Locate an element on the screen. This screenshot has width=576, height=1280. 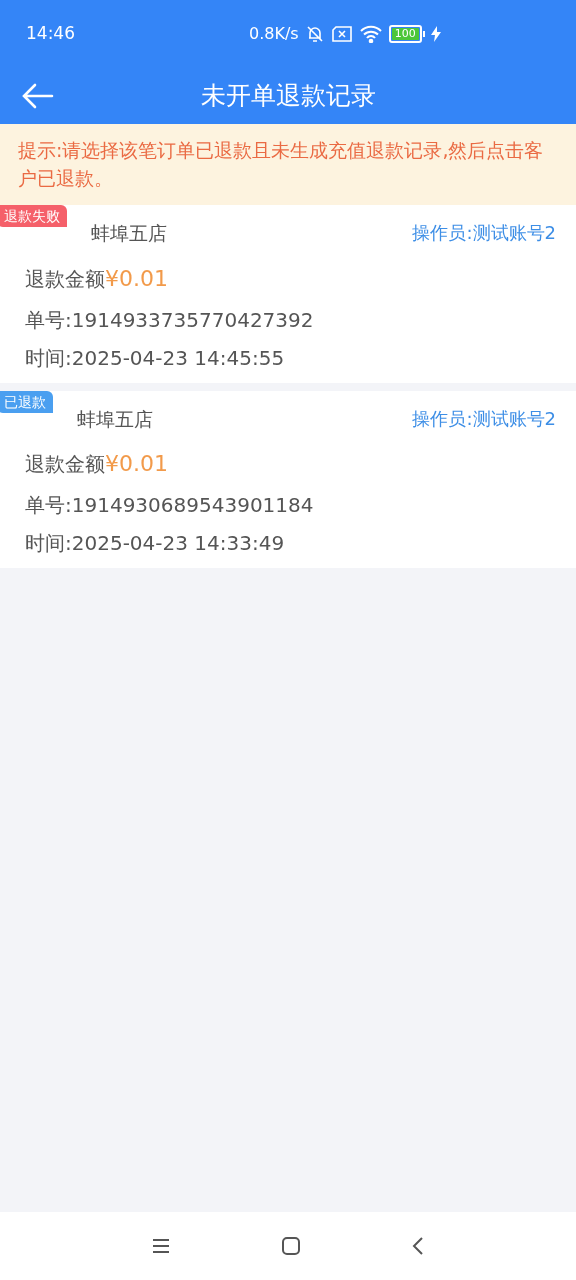
menu-icon is located at coordinates (161, 1246).